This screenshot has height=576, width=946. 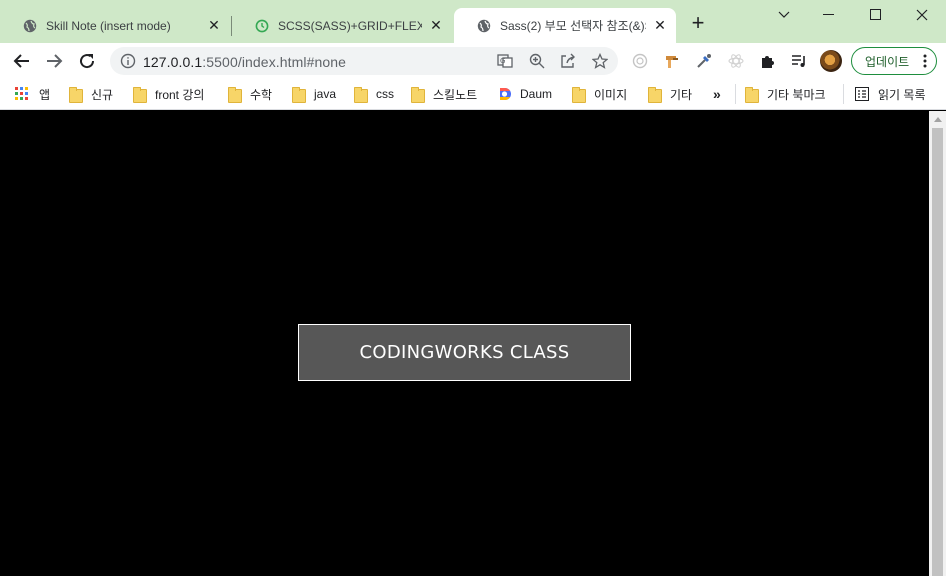 What do you see at coordinates (537, 61) in the screenshot?
I see `zoom-icon` at bounding box center [537, 61].